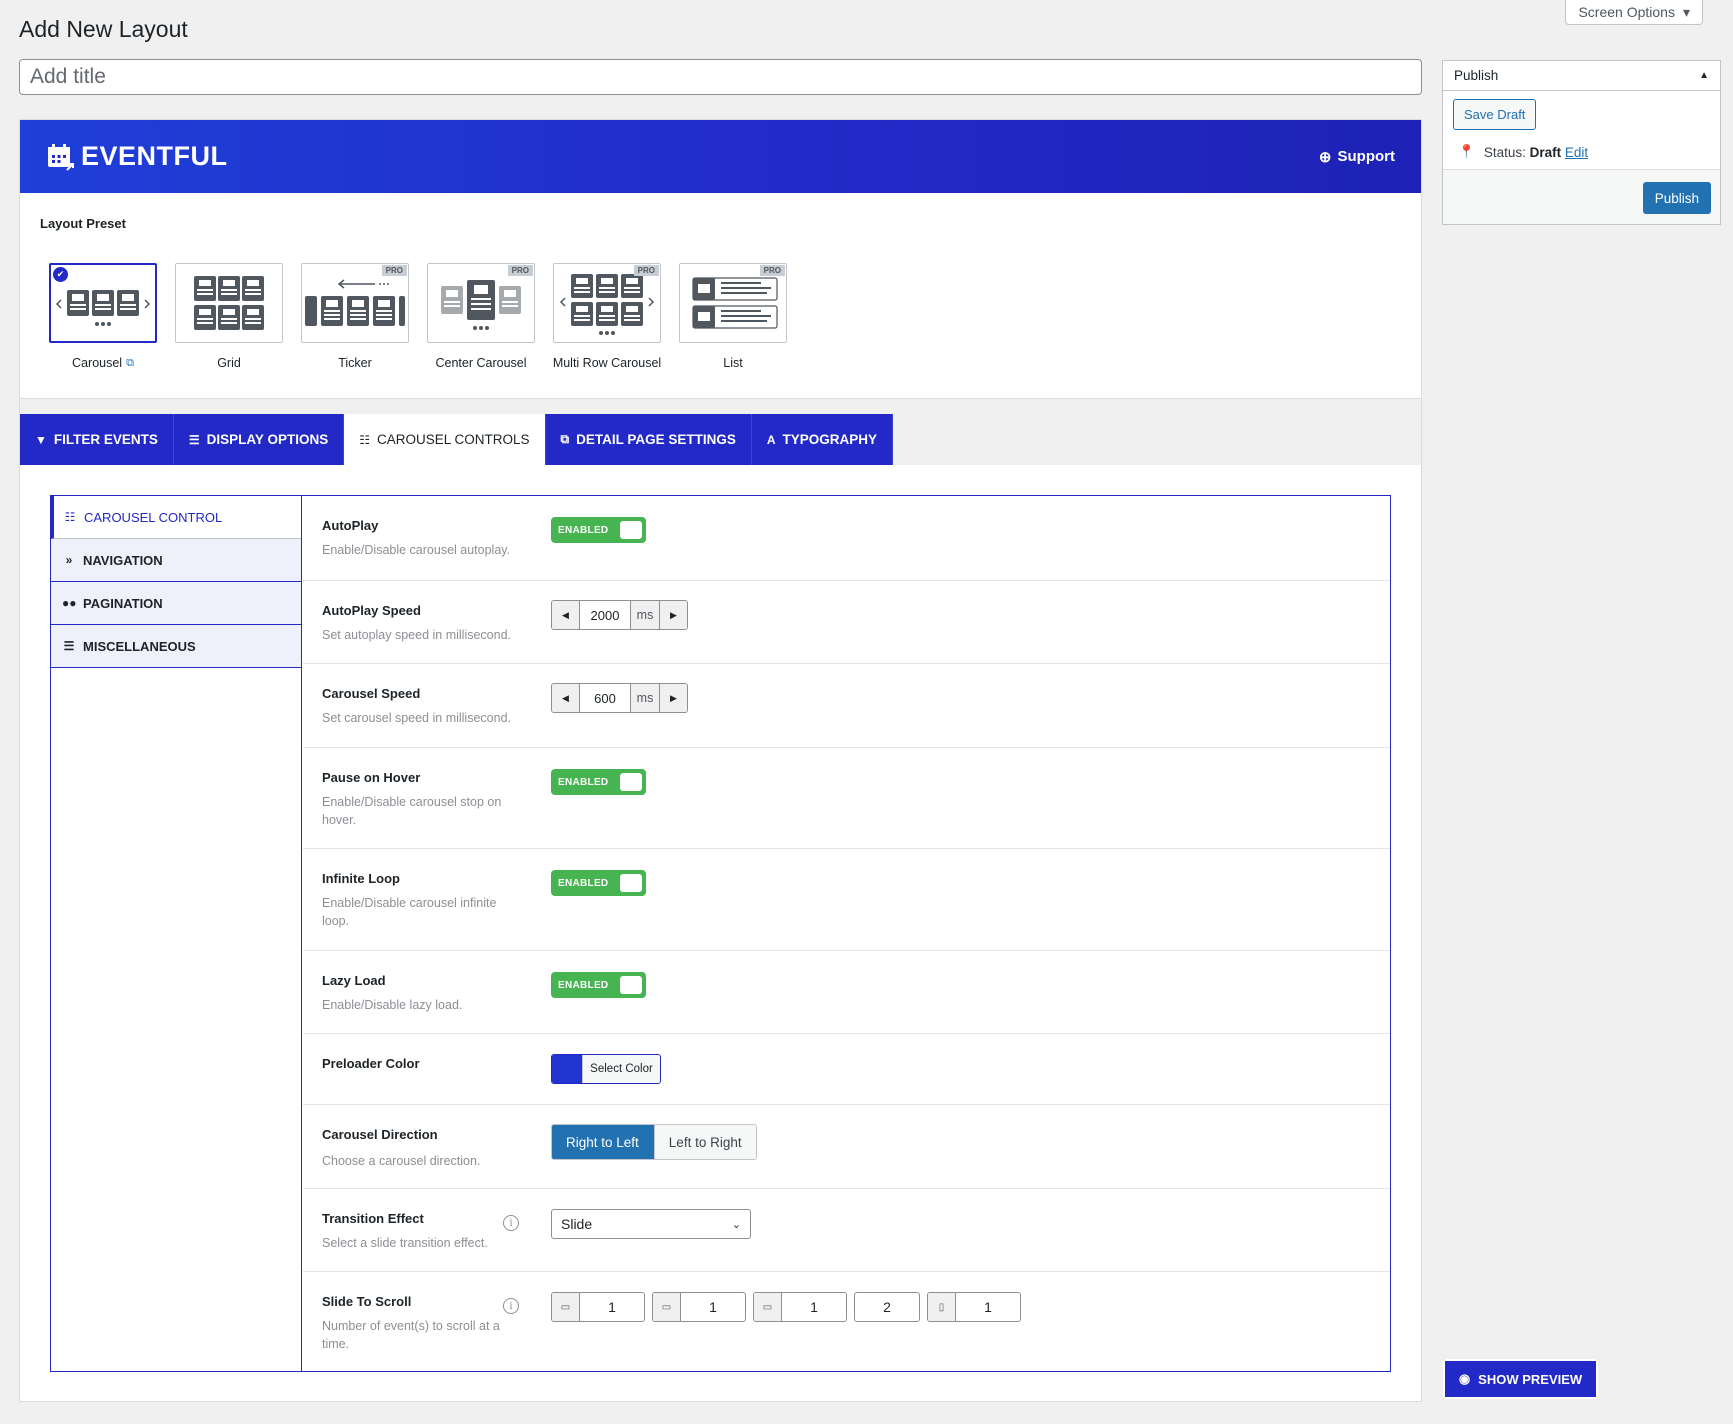 This screenshot has width=1733, height=1424. What do you see at coordinates (1495, 114) in the screenshot?
I see `save-draft-button: Save Draft` at bounding box center [1495, 114].